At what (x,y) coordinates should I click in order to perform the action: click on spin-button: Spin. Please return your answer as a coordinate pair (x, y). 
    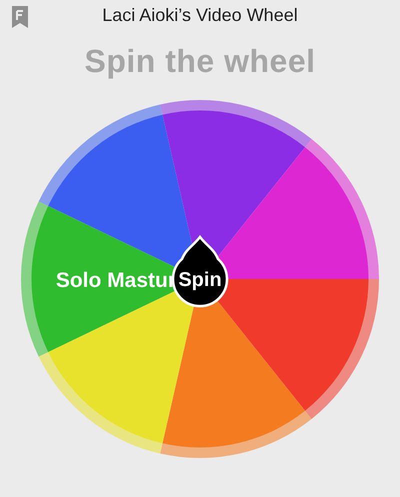
    Looking at the image, I should click on (200, 272).